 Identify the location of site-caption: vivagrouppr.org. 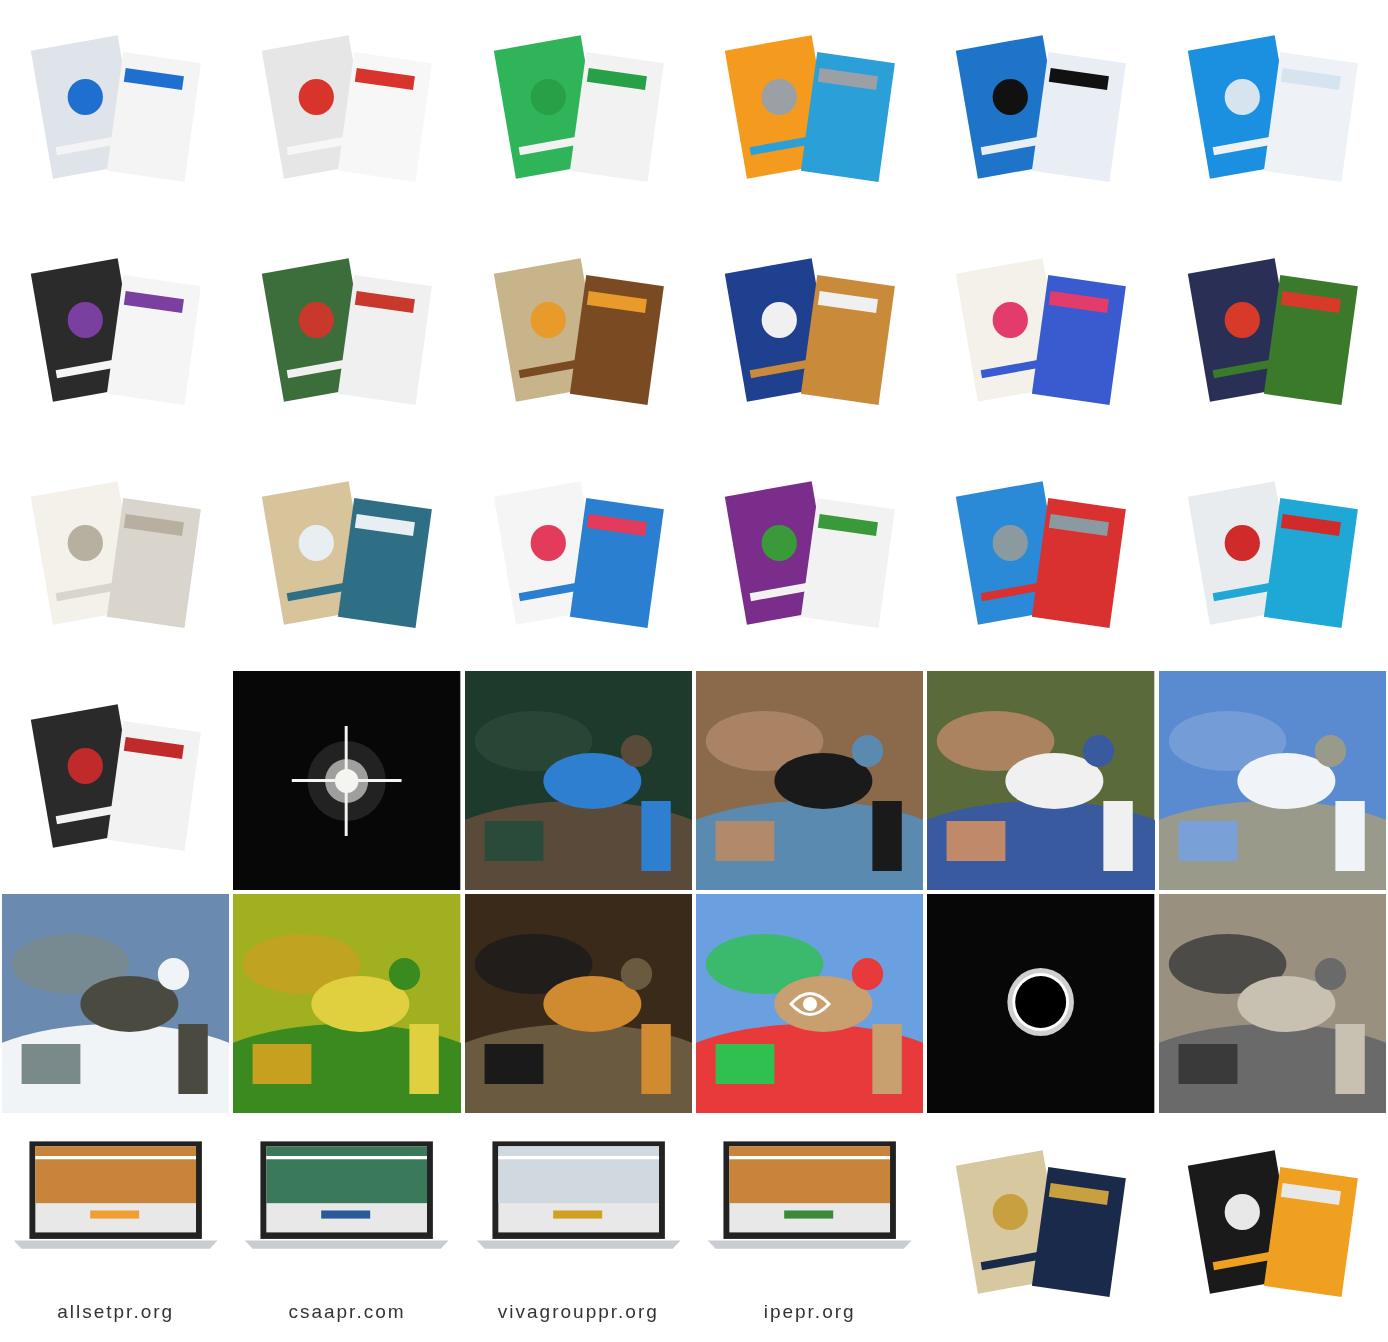
(578, 1309).